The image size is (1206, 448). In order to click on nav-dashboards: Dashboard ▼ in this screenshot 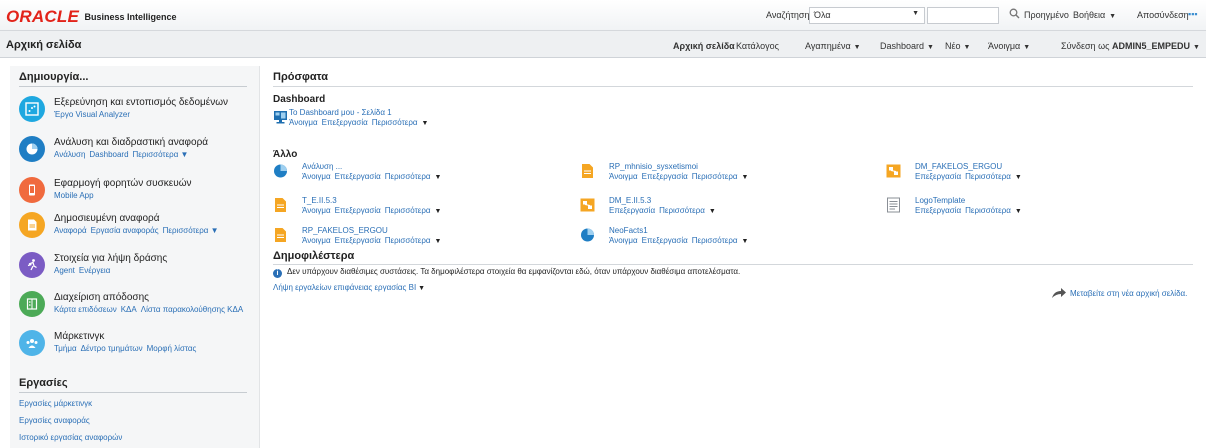, I will do `click(907, 46)`.